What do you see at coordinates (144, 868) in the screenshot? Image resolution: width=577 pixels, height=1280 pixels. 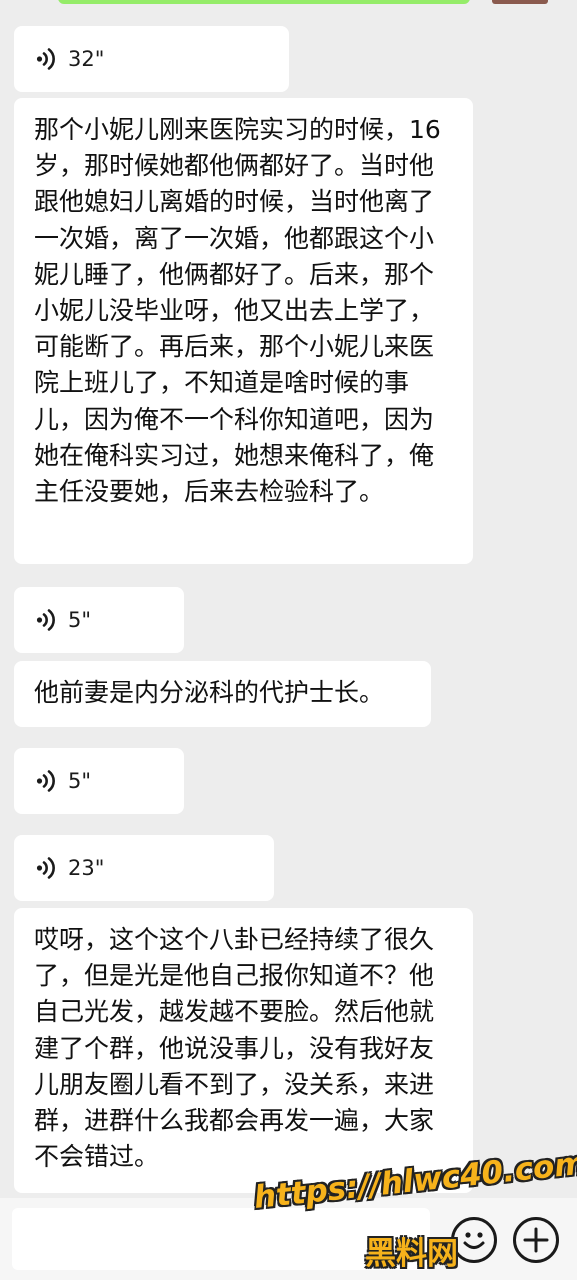 I see `voice-message: 23"` at bounding box center [144, 868].